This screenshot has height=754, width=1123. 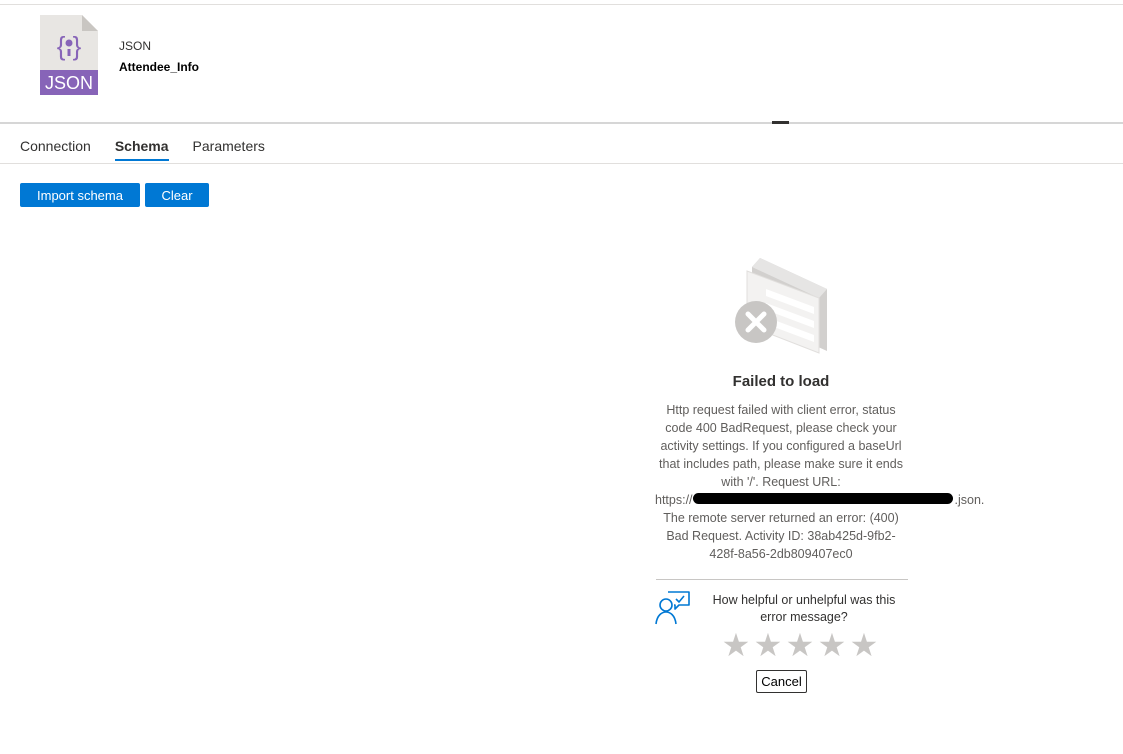 What do you see at coordinates (823, 498) in the screenshot?
I see `redacted-url-mark` at bounding box center [823, 498].